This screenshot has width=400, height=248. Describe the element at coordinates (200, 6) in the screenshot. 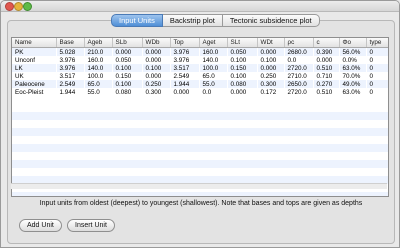

I see `title-bar` at that location.